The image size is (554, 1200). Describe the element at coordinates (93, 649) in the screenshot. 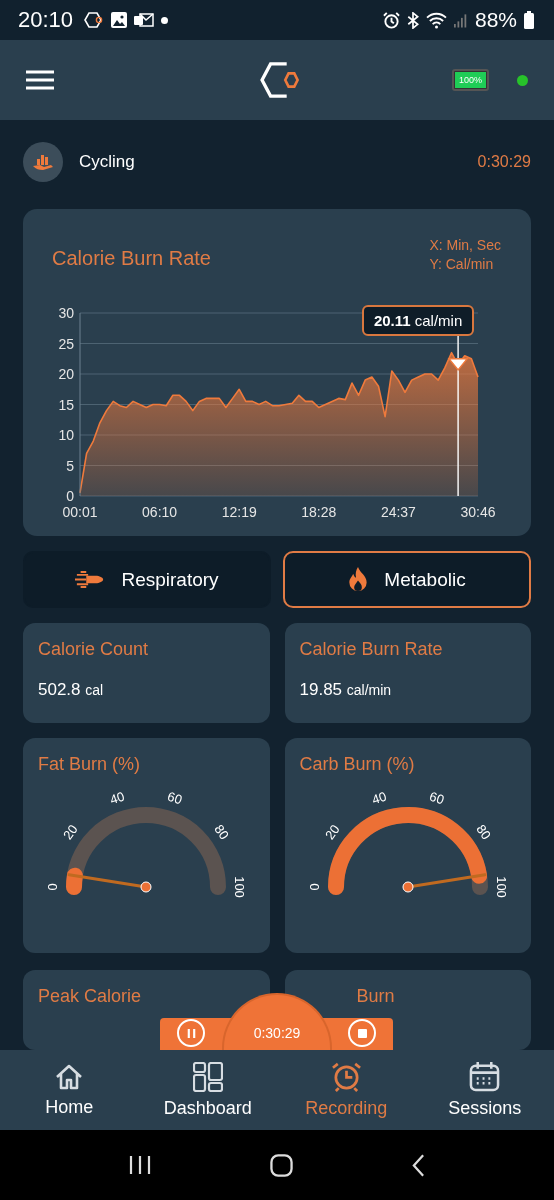

I see `metric-title: Calorie Count` at that location.